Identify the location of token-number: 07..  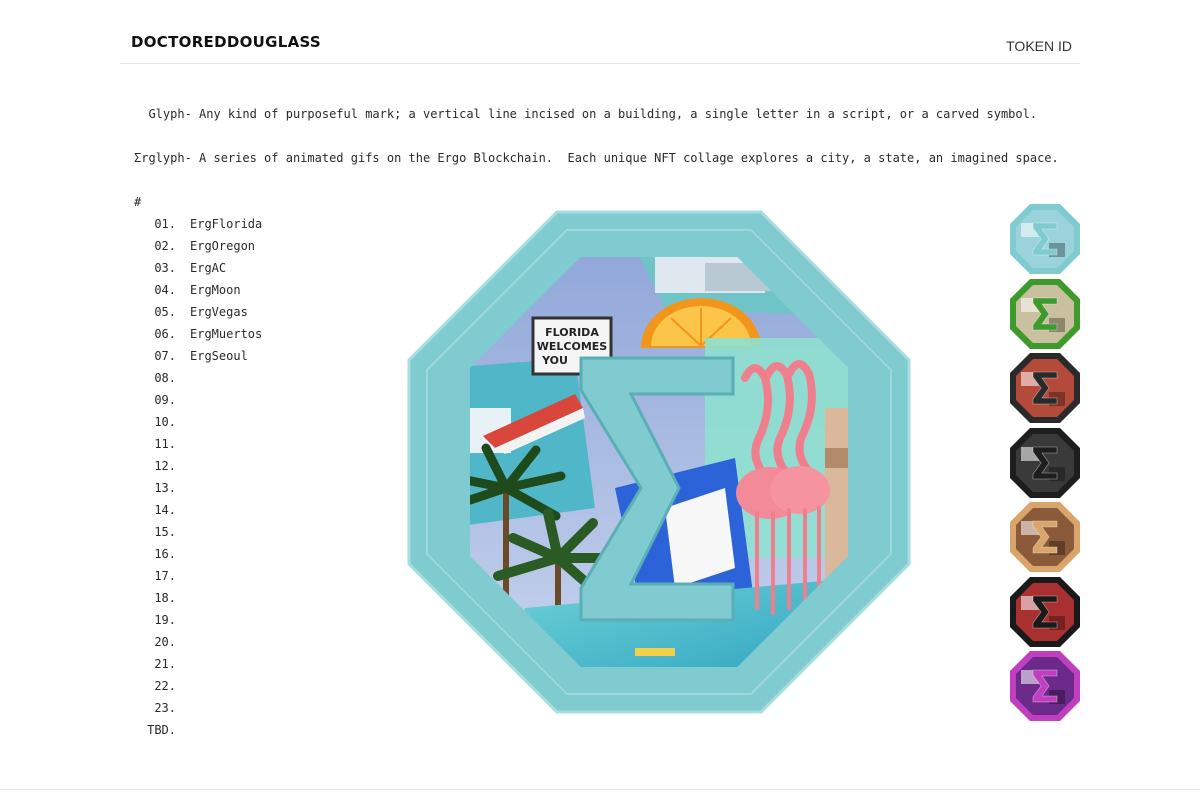
(165, 356).